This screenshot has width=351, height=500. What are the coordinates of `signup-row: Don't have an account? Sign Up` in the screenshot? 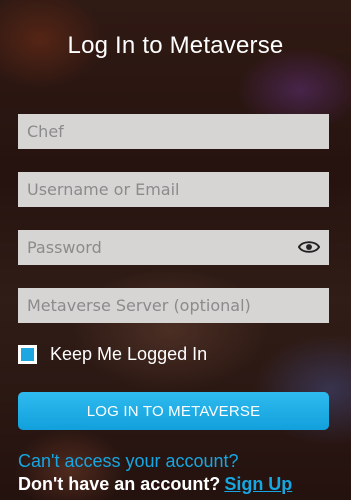 It's located at (155, 484).